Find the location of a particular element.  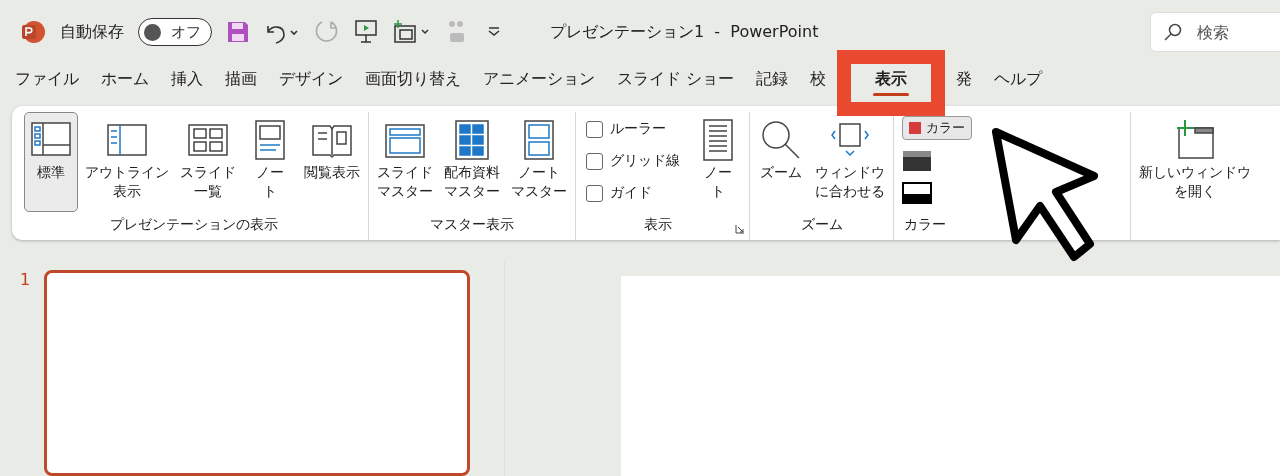

ribbon-tab: デザイン is located at coordinates (311, 85).